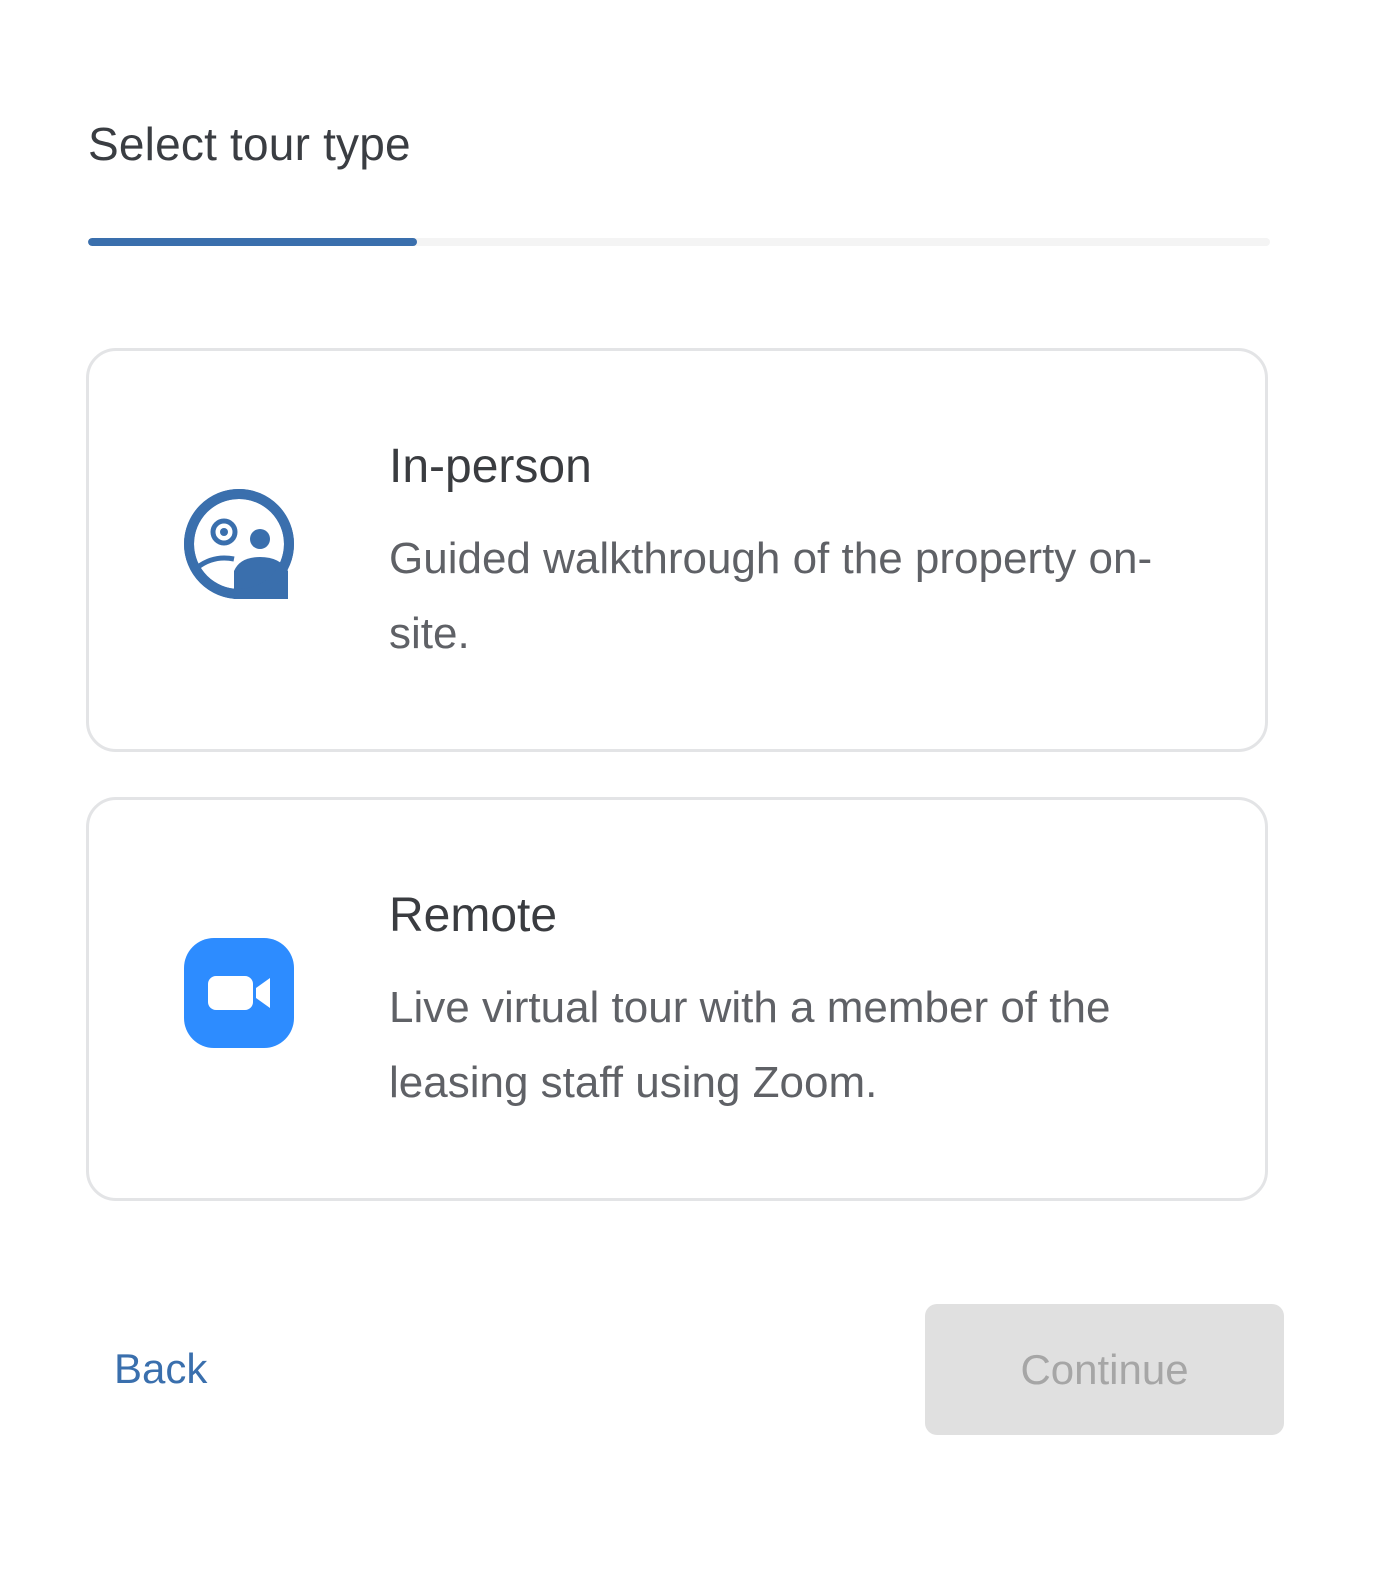 This screenshot has width=1378, height=1591. I want to click on zoom-video-icon, so click(239, 993).